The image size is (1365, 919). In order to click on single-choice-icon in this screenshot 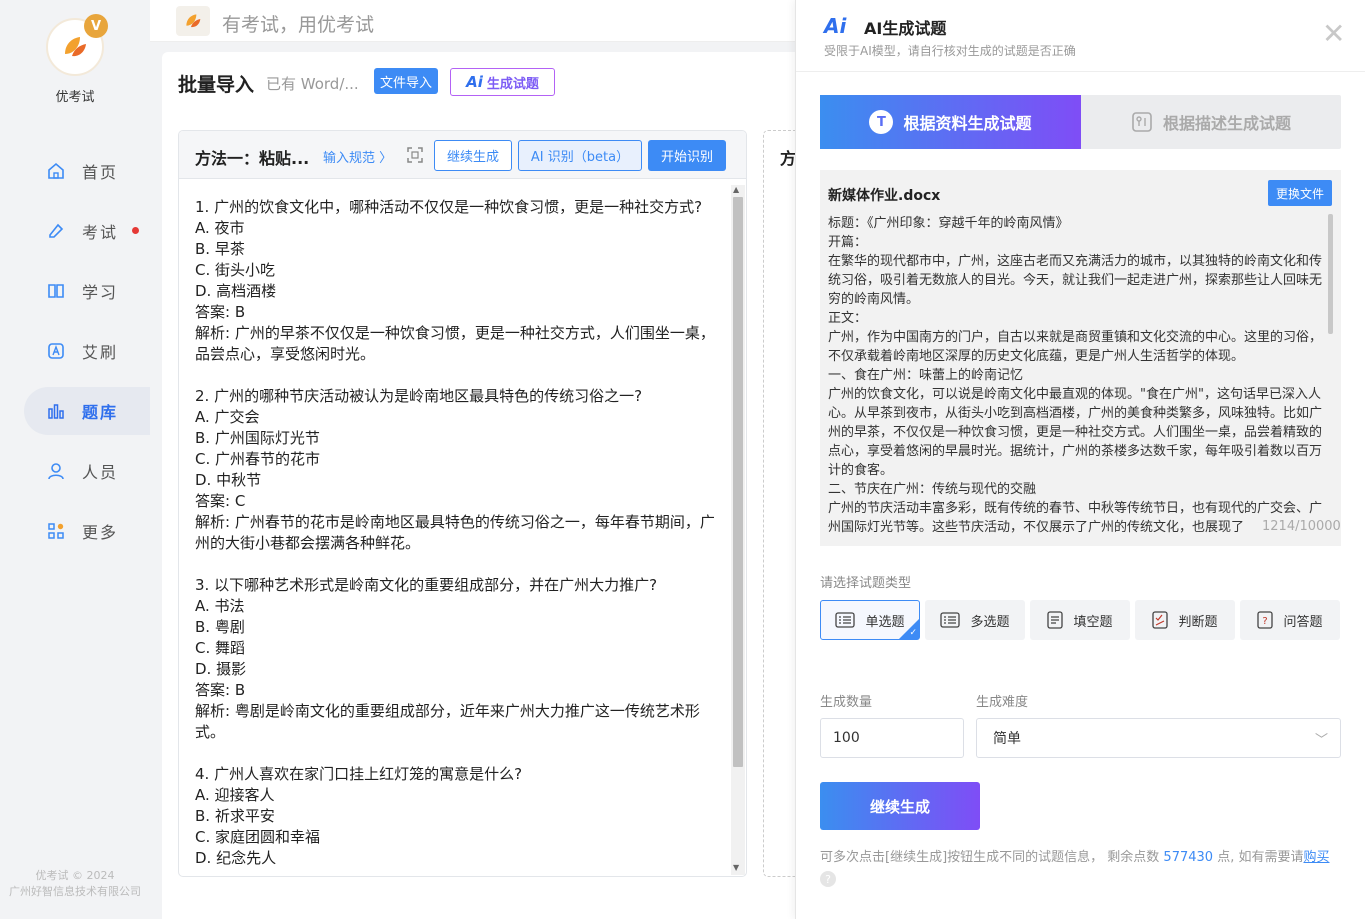, I will do `click(845, 620)`.